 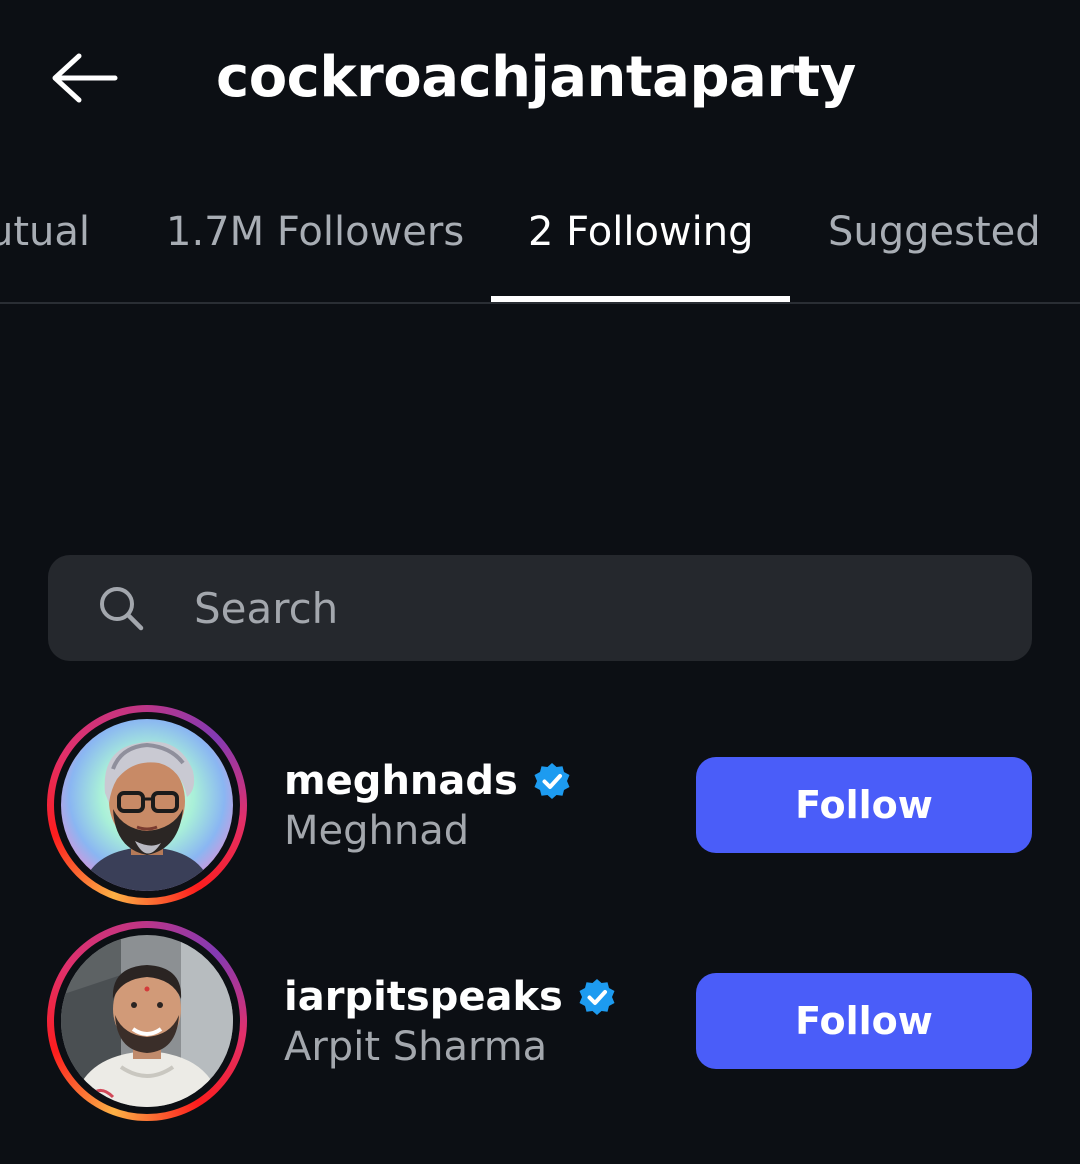 I want to click on full-name: Meghnad, so click(x=377, y=831).